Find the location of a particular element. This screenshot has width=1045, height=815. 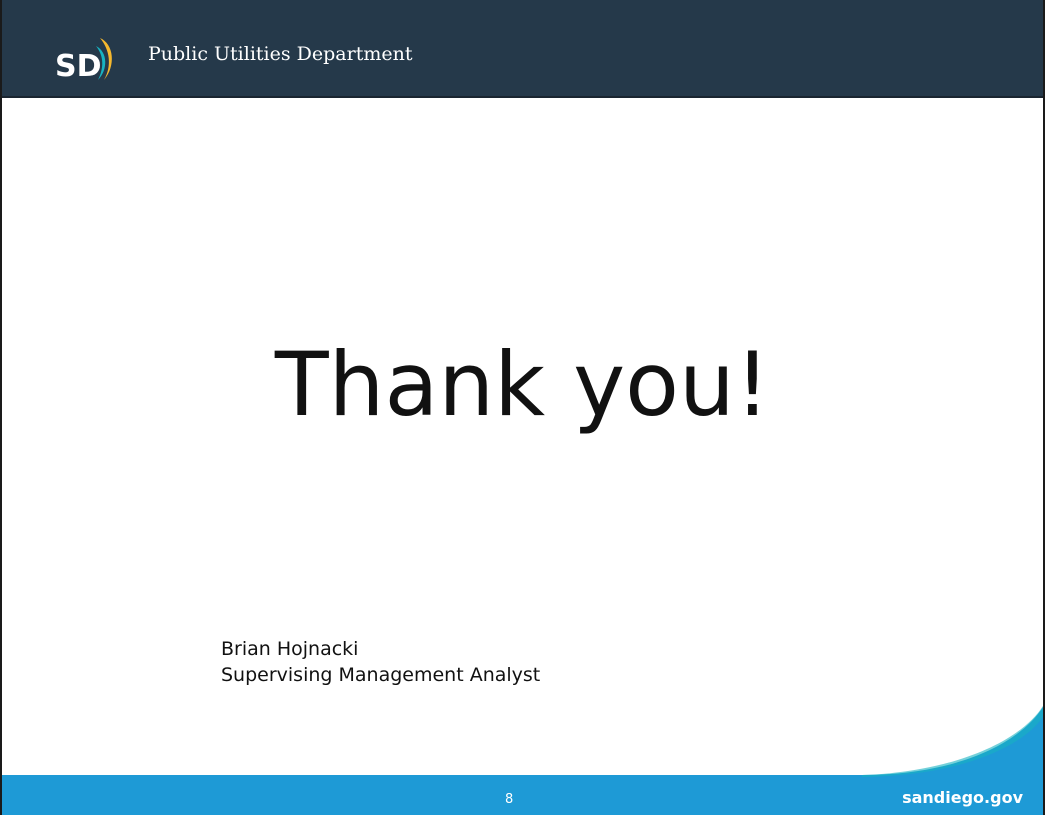

header-bar: SD Public Utilities Department is located at coordinates (522, 49).